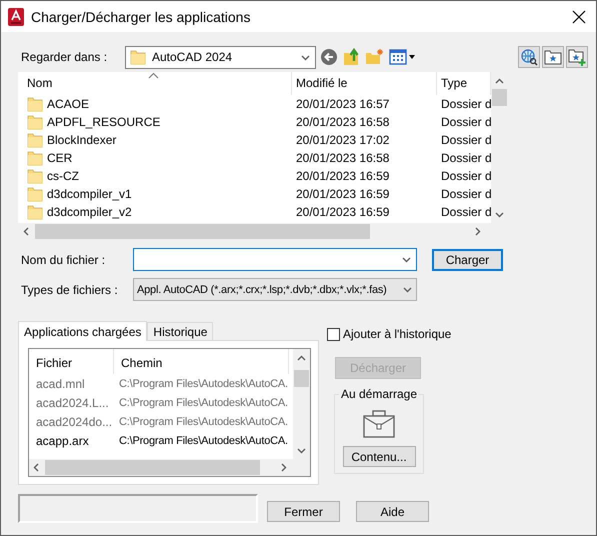 The image size is (597, 536). What do you see at coordinates (180, 331) in the screenshot?
I see `tab: Historique` at bounding box center [180, 331].